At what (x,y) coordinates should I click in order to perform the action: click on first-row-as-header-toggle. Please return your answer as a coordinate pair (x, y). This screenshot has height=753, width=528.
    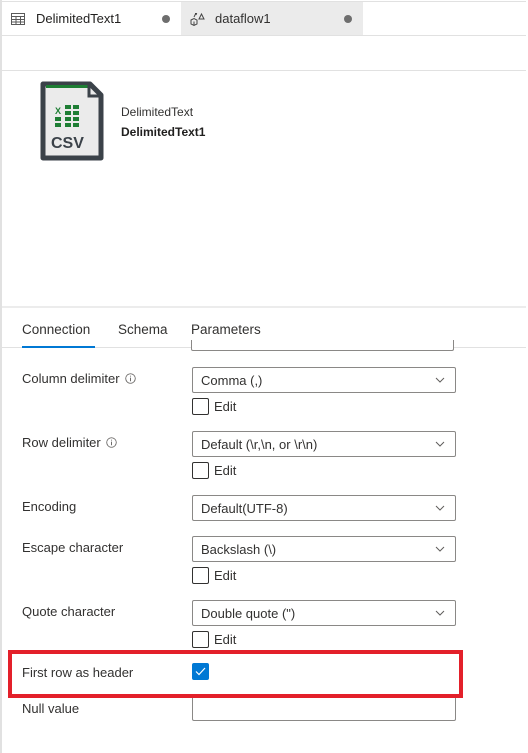
    Looking at the image, I should click on (203, 671).